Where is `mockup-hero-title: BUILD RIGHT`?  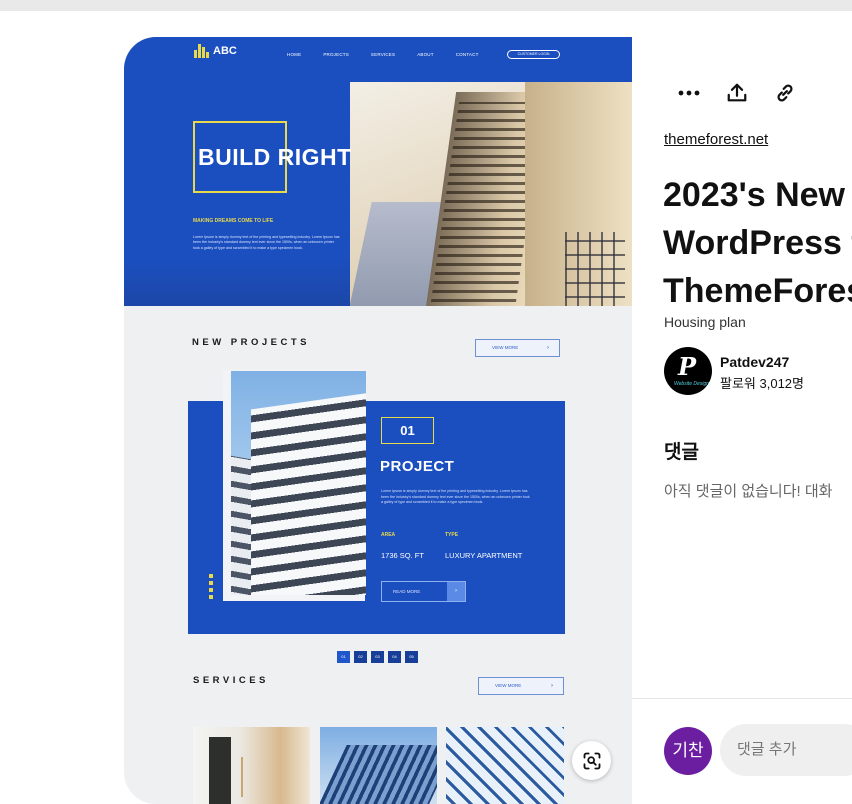 mockup-hero-title: BUILD RIGHT is located at coordinates (275, 157).